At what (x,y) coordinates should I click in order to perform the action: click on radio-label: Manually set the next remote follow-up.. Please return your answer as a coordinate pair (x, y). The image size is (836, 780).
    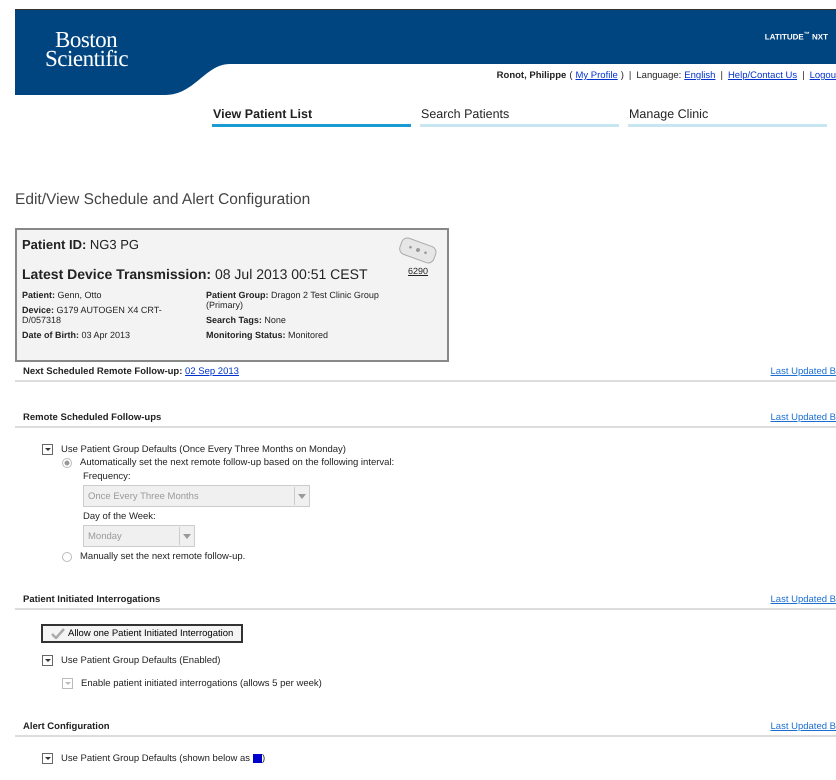
    Looking at the image, I should click on (163, 556).